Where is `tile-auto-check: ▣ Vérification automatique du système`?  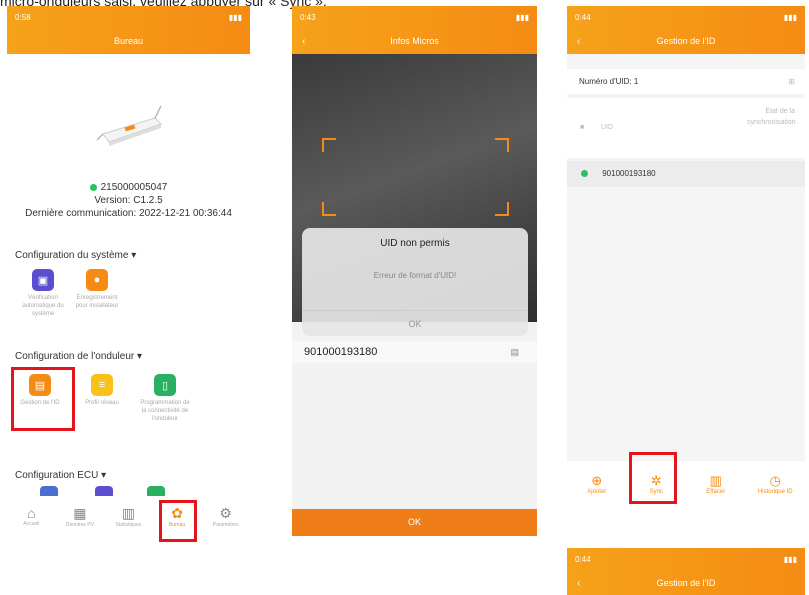
tile-auto-check: ▣ Vérification automatique du système is located at coordinates (43, 293).